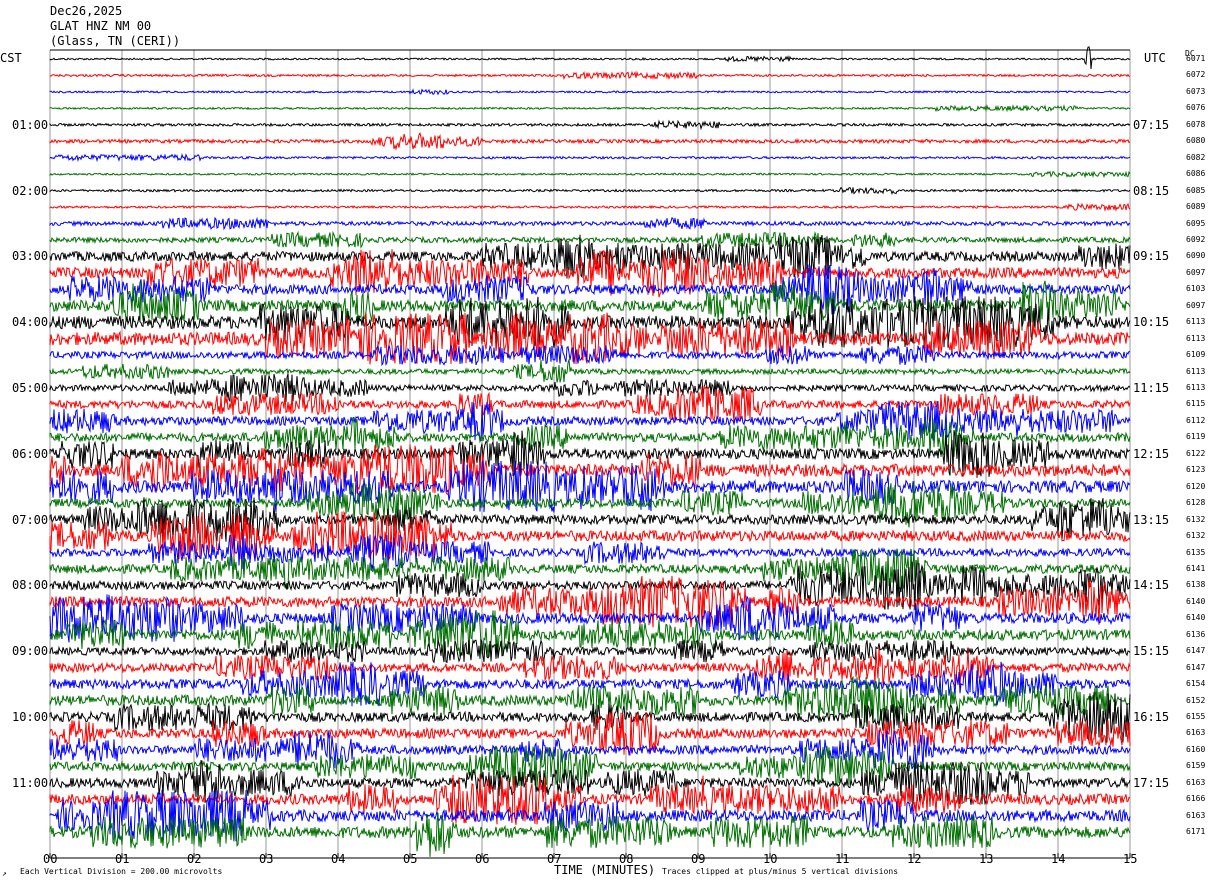 The width and height of the screenshot is (1210, 886). I want to click on dc-offset-label: 6082, so click(1196, 157).